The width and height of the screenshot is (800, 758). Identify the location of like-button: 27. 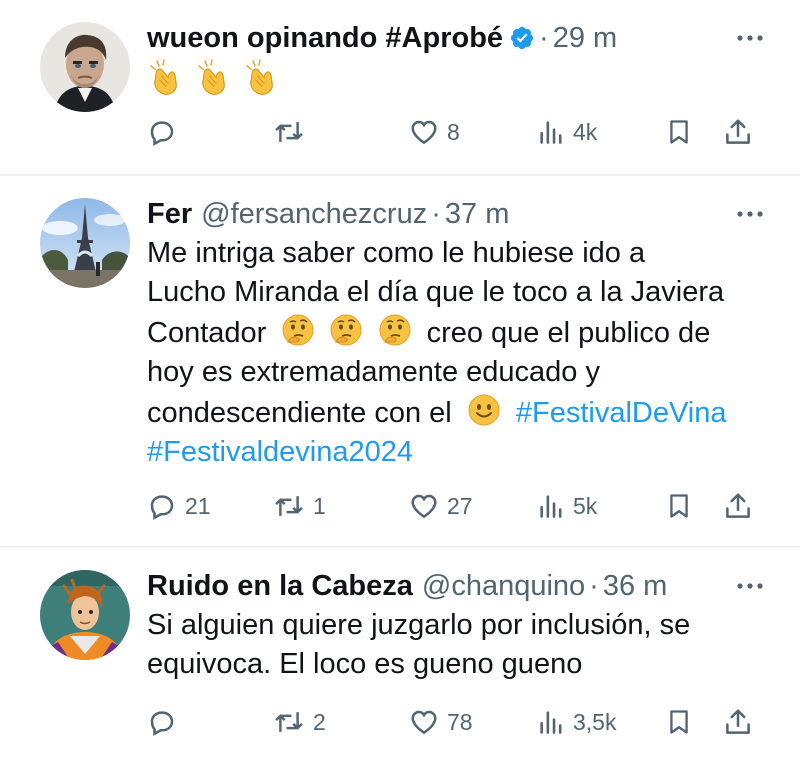
(441, 506).